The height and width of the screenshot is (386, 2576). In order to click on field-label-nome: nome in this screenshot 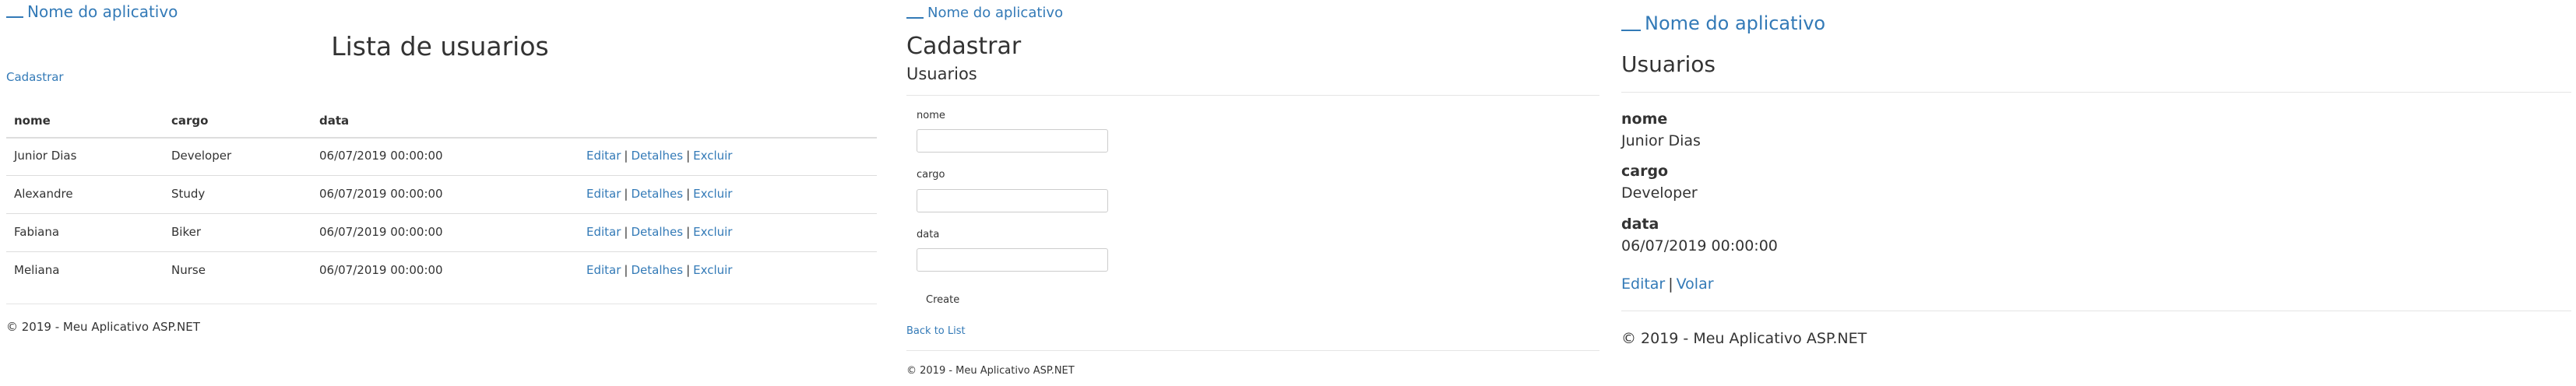, I will do `click(931, 115)`.